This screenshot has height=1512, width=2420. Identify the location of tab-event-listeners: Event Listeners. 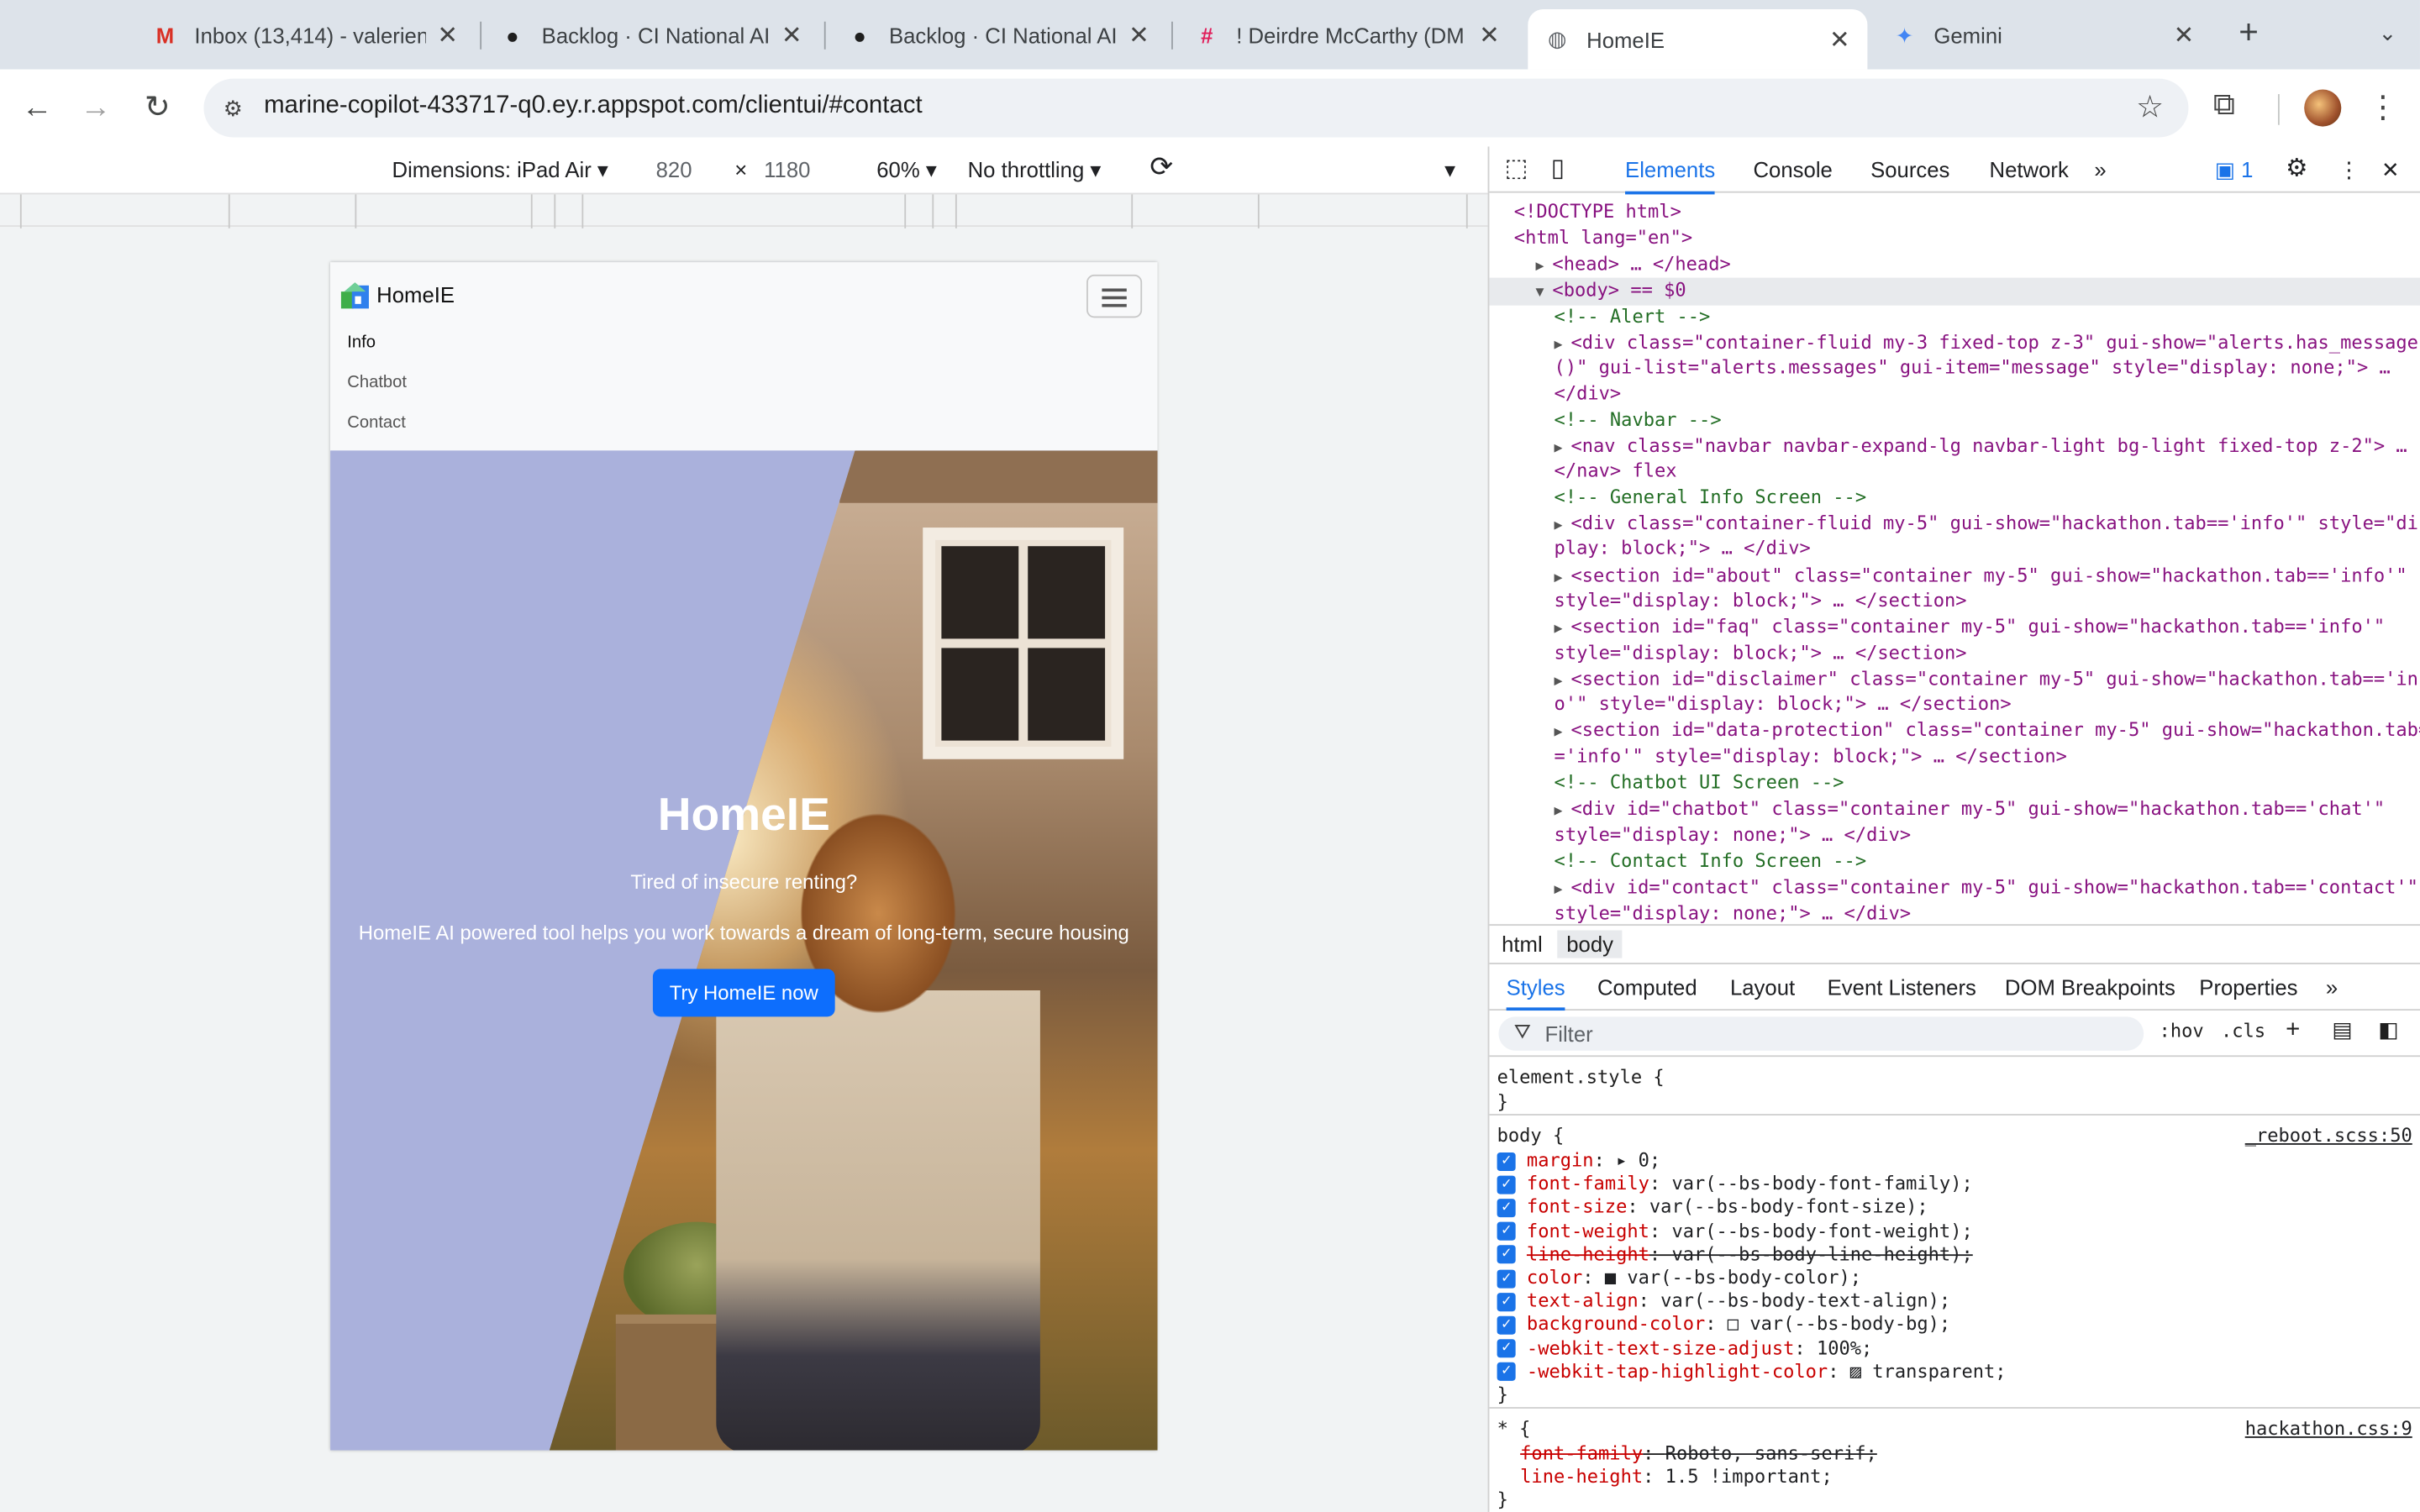
(1902, 987).